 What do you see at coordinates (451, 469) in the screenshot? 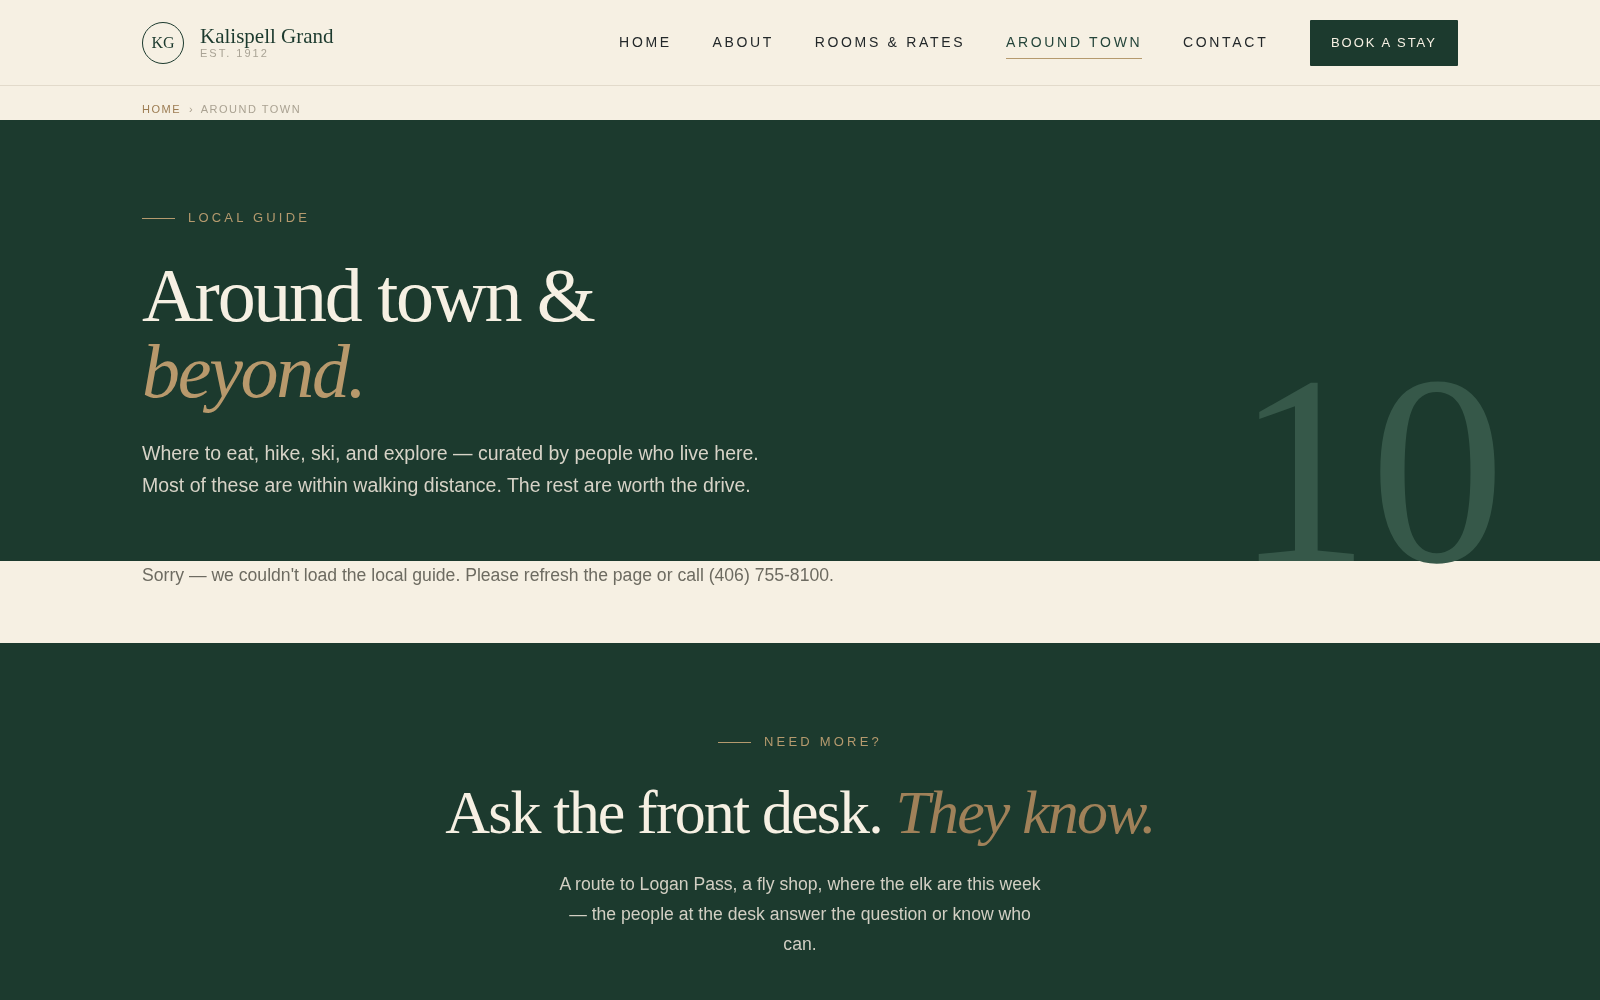
I see `hero-intro: Where to eat, hike, ski, and explore — curated by people who live here. Most of these are within walking distance. The rest are worth the drive.` at bounding box center [451, 469].